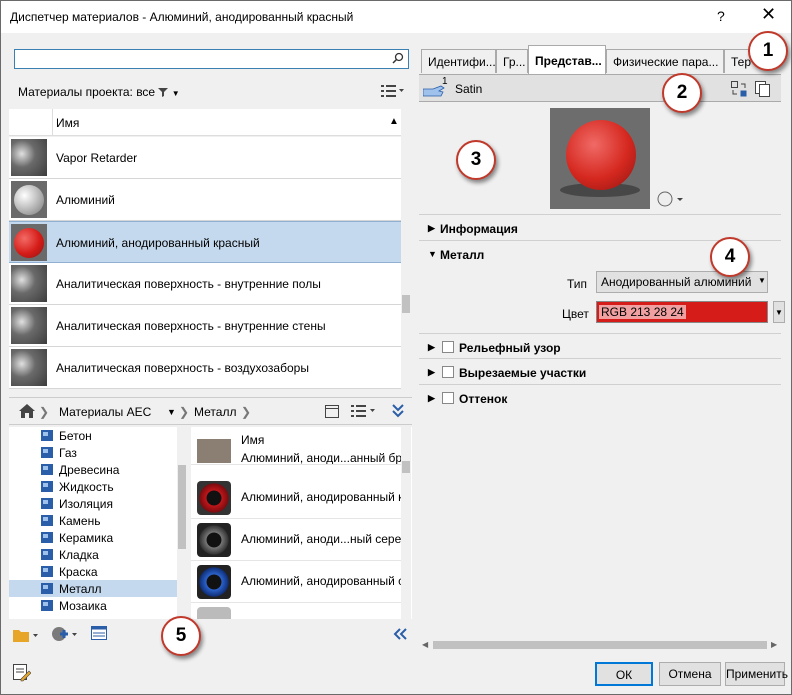 The height and width of the screenshot is (695, 792). What do you see at coordinates (448, 398) in the screenshot?
I see `tint-checkbox` at bounding box center [448, 398].